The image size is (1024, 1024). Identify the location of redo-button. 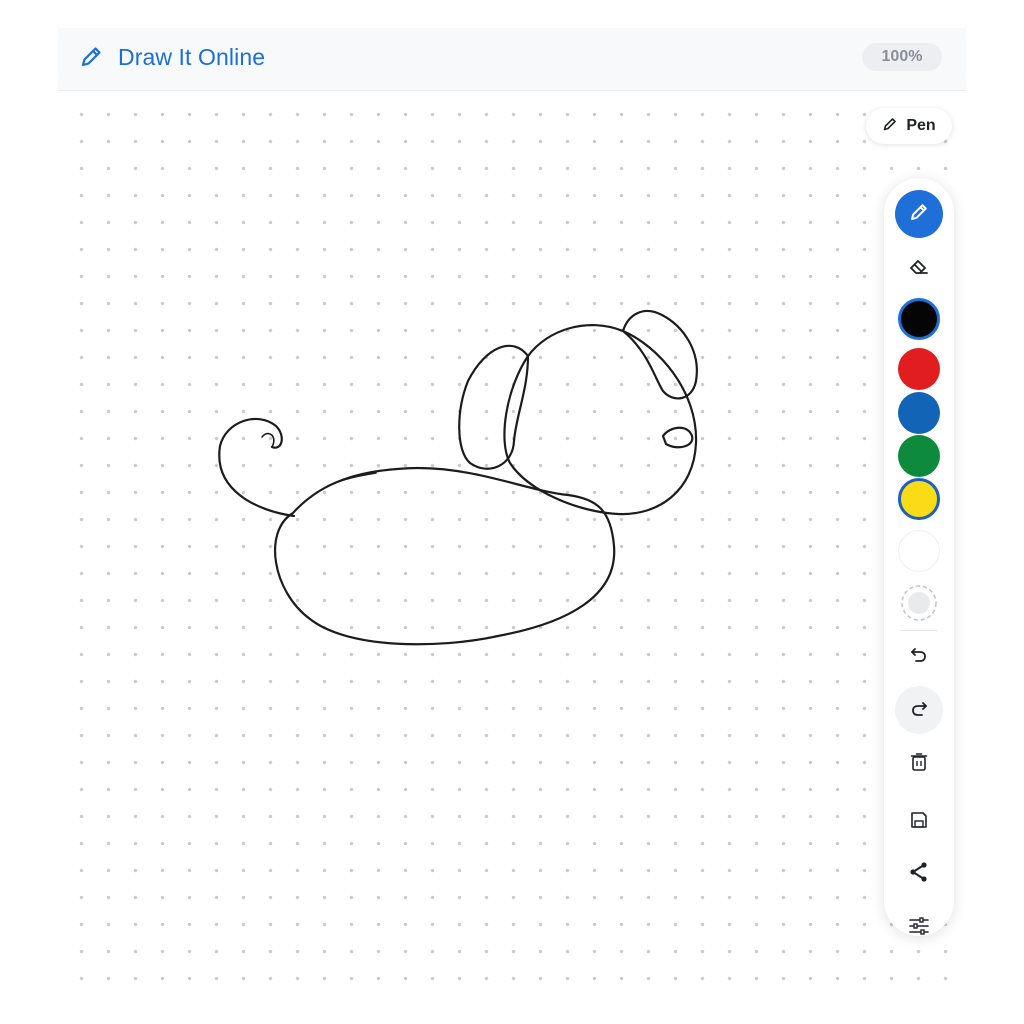
(919, 710).